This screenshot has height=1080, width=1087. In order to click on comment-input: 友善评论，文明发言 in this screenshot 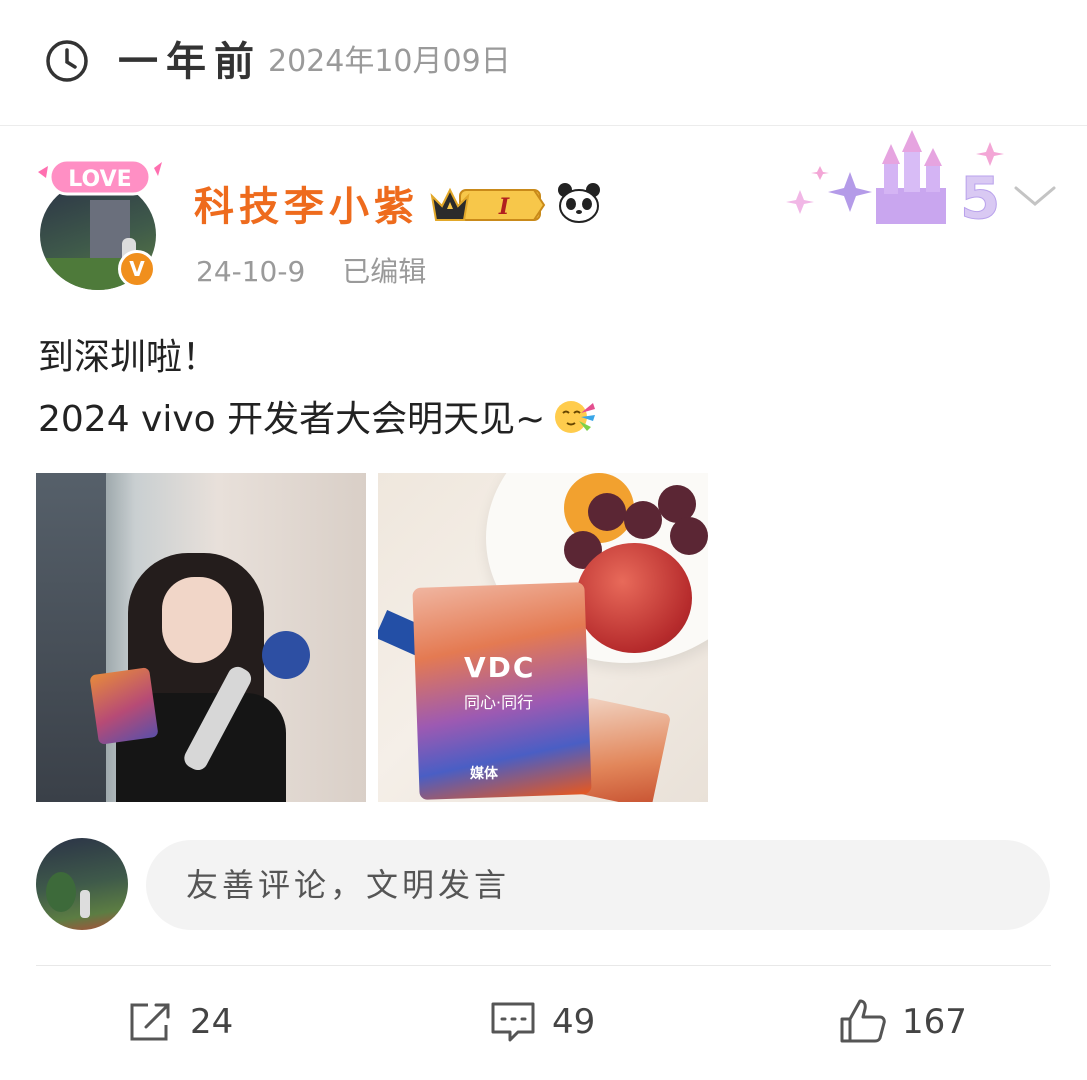, I will do `click(598, 885)`.